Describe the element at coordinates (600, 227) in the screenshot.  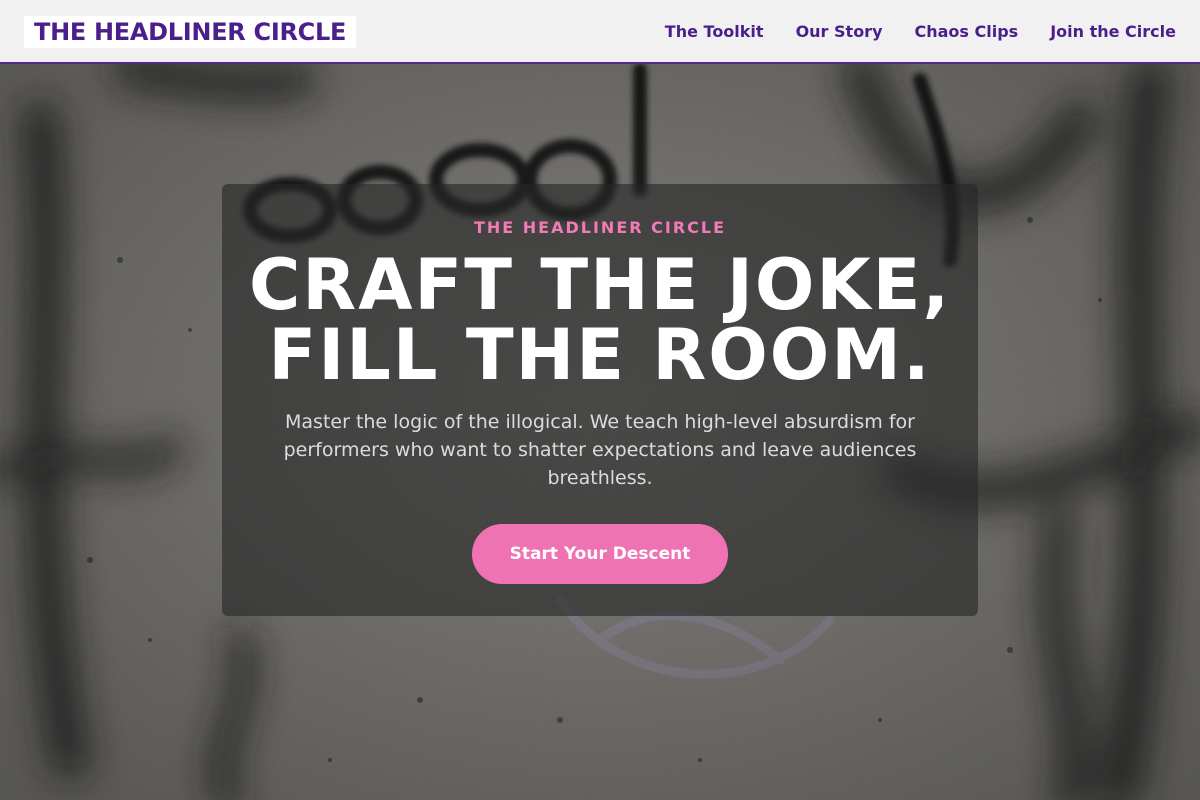
I see `hero-eyebrow: THE HEADLINER CIRCLE` at that location.